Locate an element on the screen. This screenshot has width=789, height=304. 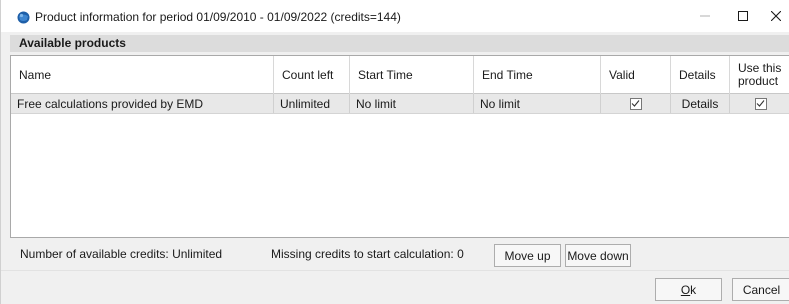
valid-checkbox is located at coordinates (635, 103).